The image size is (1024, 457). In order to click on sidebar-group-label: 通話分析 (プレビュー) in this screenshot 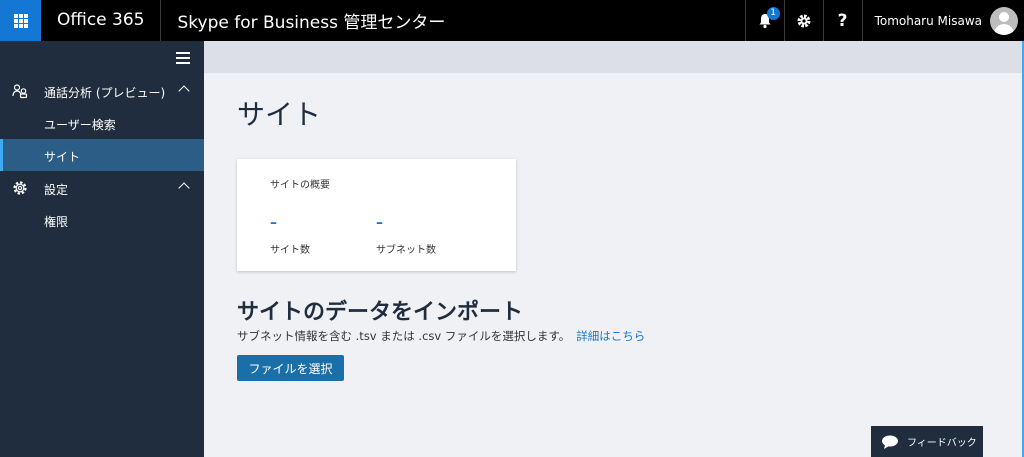, I will do `click(105, 93)`.